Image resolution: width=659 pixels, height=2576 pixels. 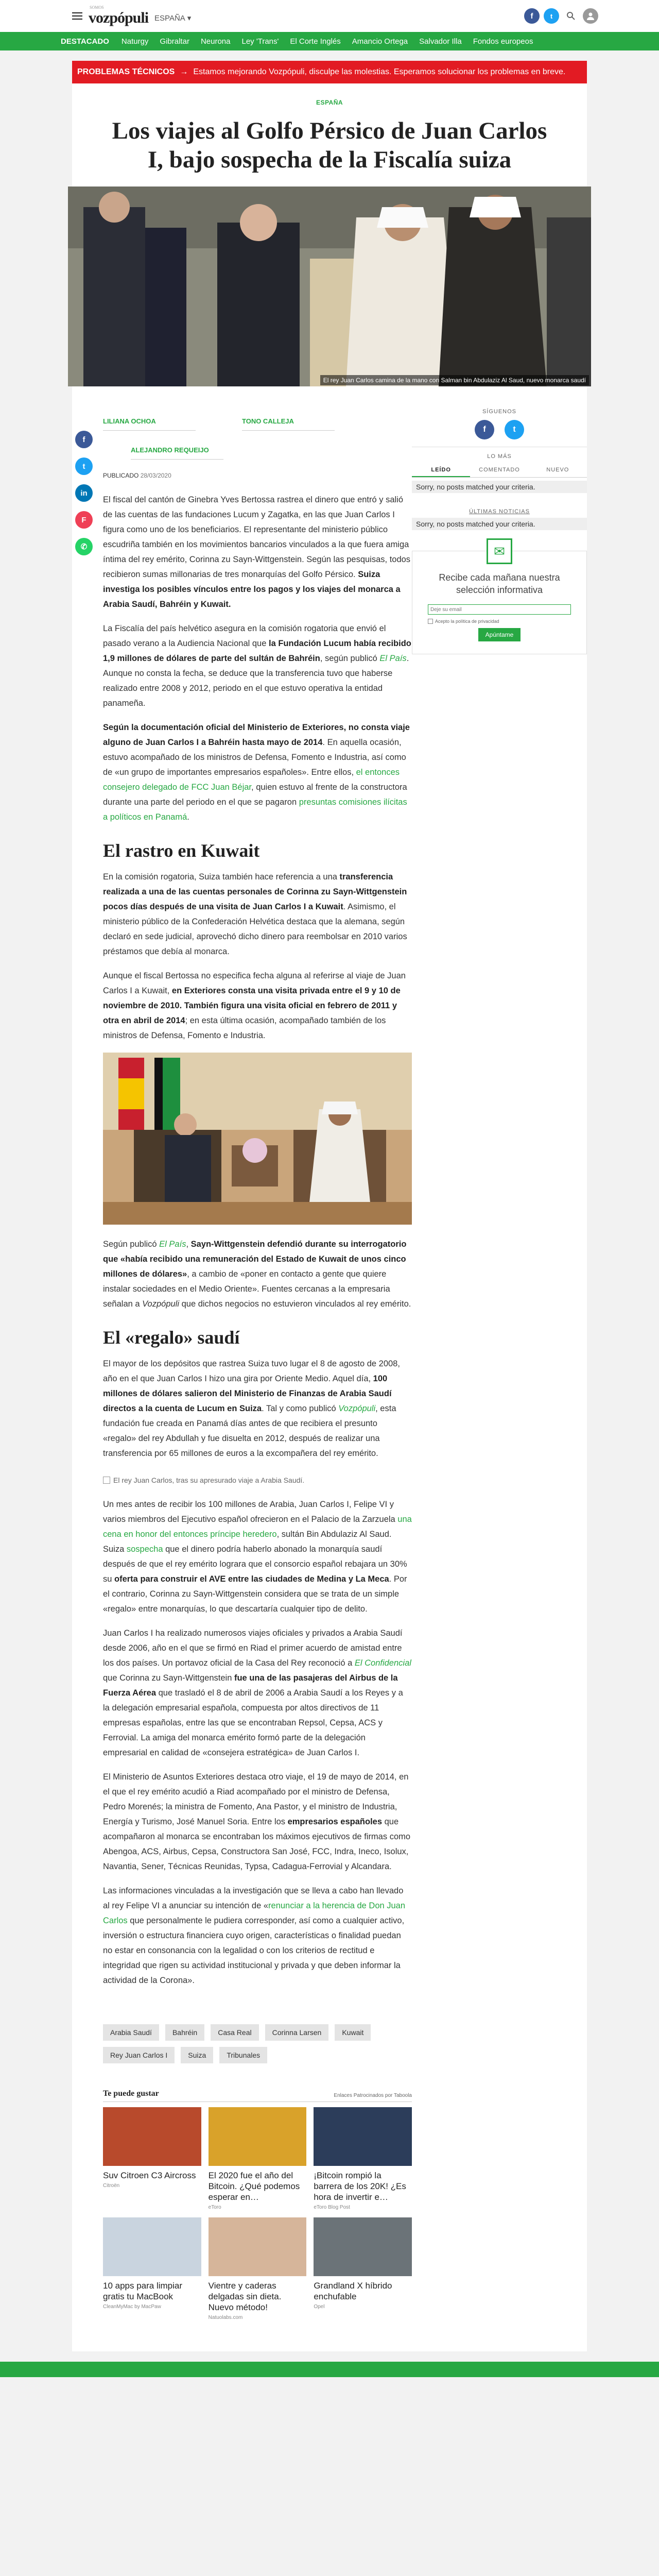 I want to click on nav-item: Fondos europeos, so click(x=503, y=41).